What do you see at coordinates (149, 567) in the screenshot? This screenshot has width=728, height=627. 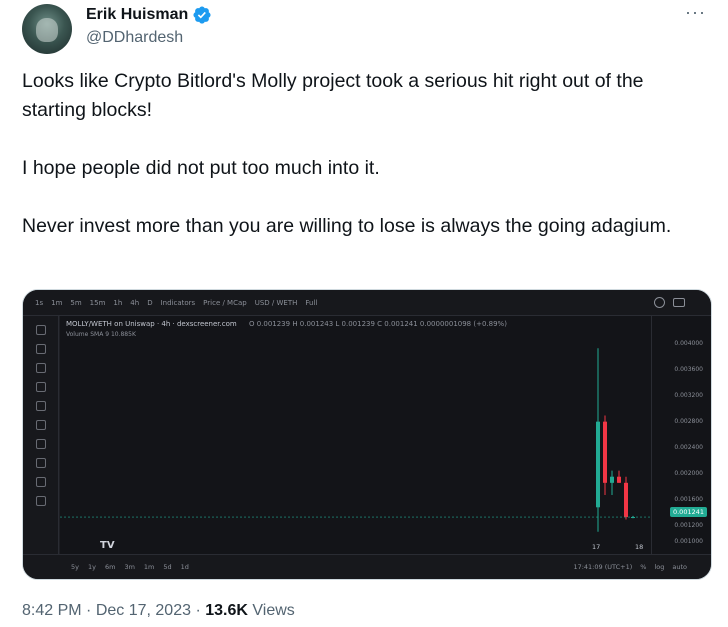 I see `range-item: 1m` at bounding box center [149, 567].